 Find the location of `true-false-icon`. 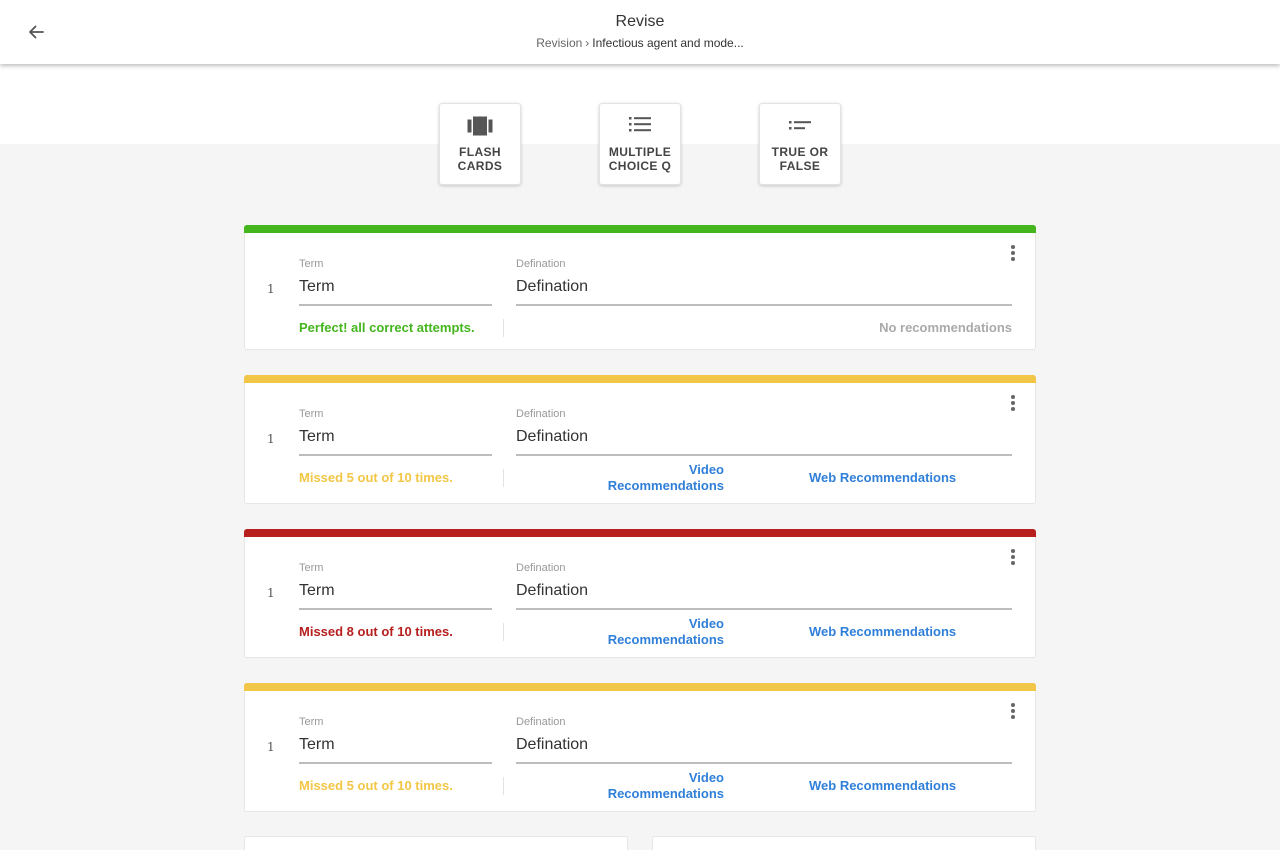

true-false-icon is located at coordinates (800, 125).